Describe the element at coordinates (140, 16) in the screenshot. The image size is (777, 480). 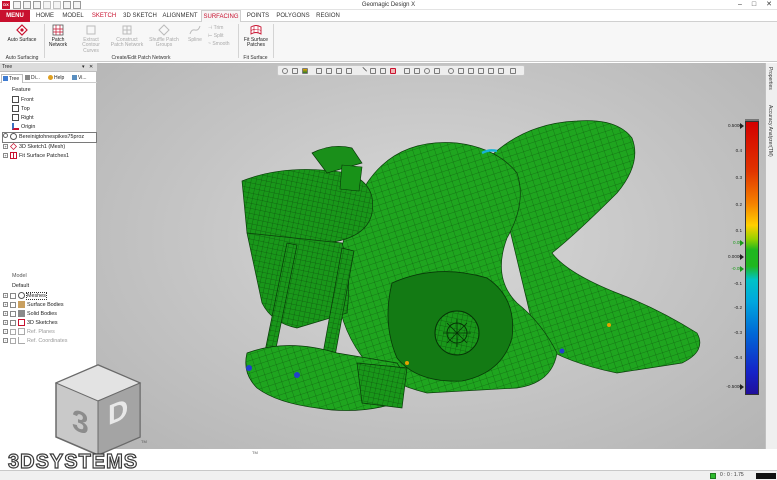
I see `tab-3d-sketch: 3D SKETCH` at that location.